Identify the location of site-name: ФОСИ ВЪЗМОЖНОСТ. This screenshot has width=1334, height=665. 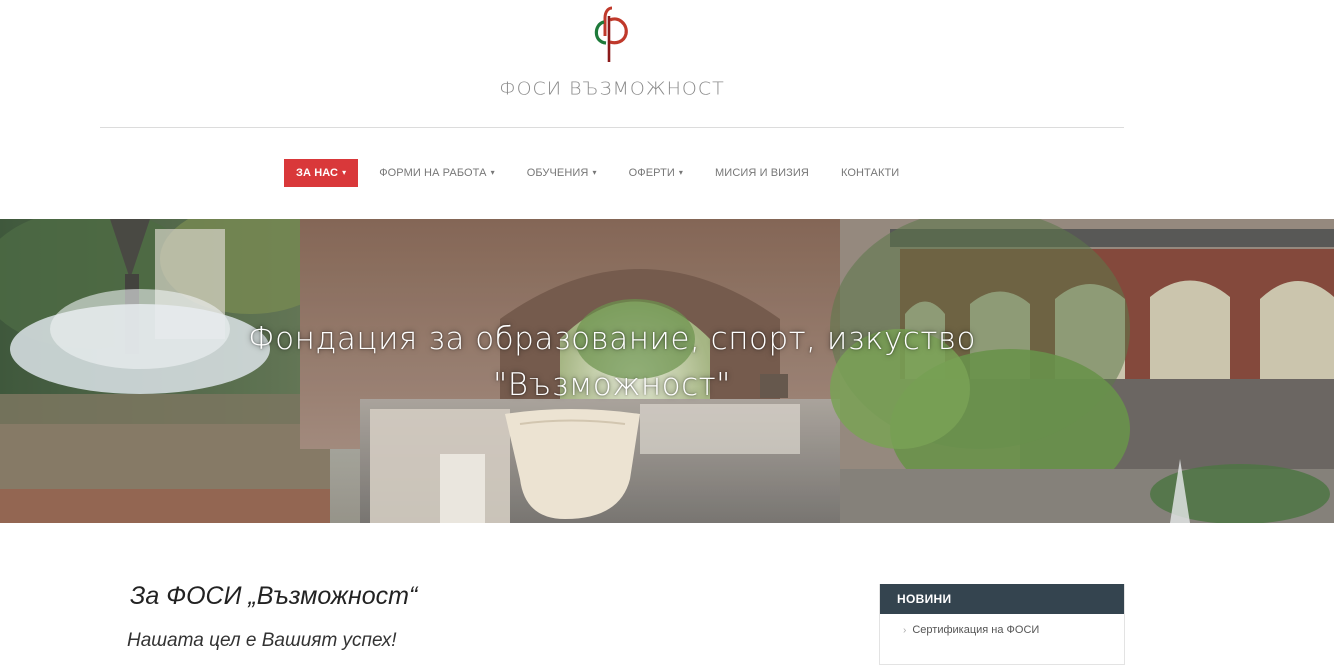
(612, 89).